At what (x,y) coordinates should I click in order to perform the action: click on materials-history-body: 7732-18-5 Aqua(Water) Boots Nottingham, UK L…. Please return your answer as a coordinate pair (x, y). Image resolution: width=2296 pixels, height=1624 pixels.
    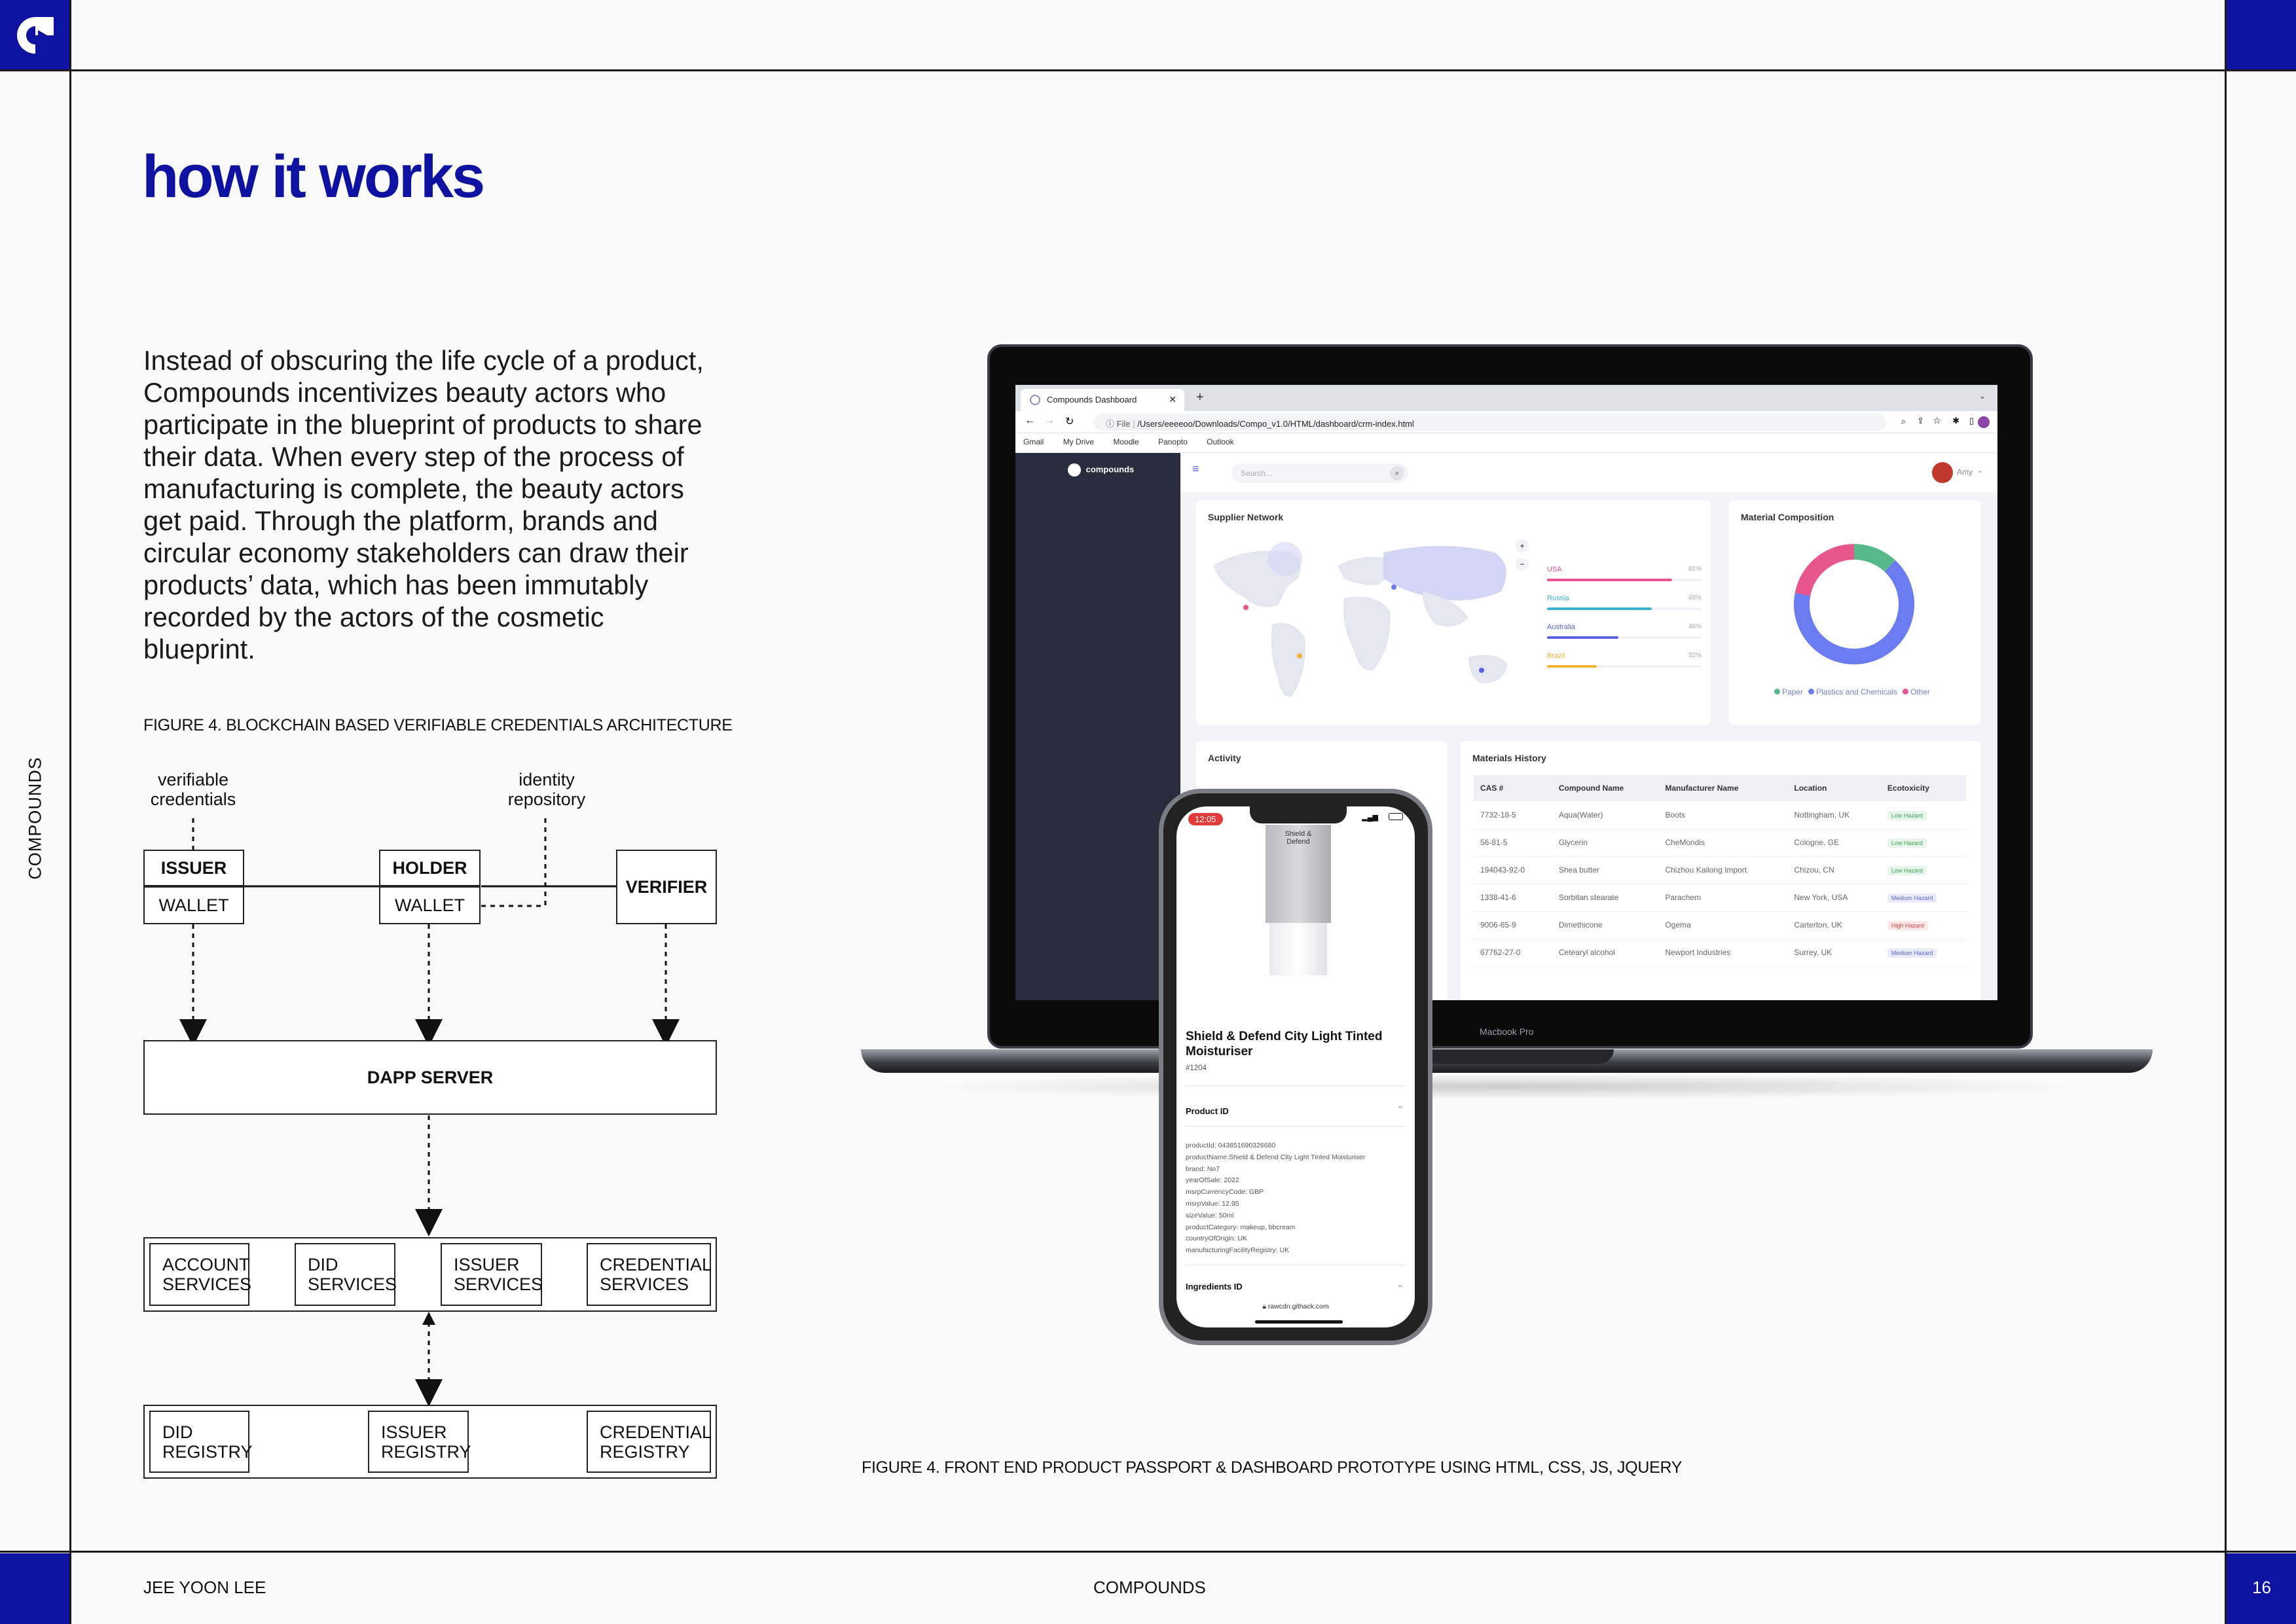
    Looking at the image, I should click on (1720, 884).